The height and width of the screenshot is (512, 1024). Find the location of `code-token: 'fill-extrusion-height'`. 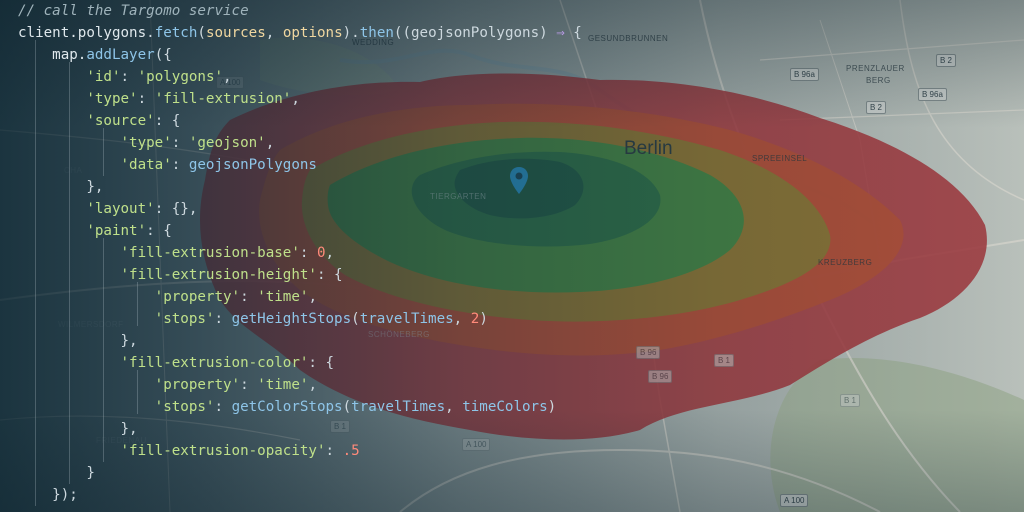

code-token: 'fill-extrusion-height' is located at coordinates (218, 275).